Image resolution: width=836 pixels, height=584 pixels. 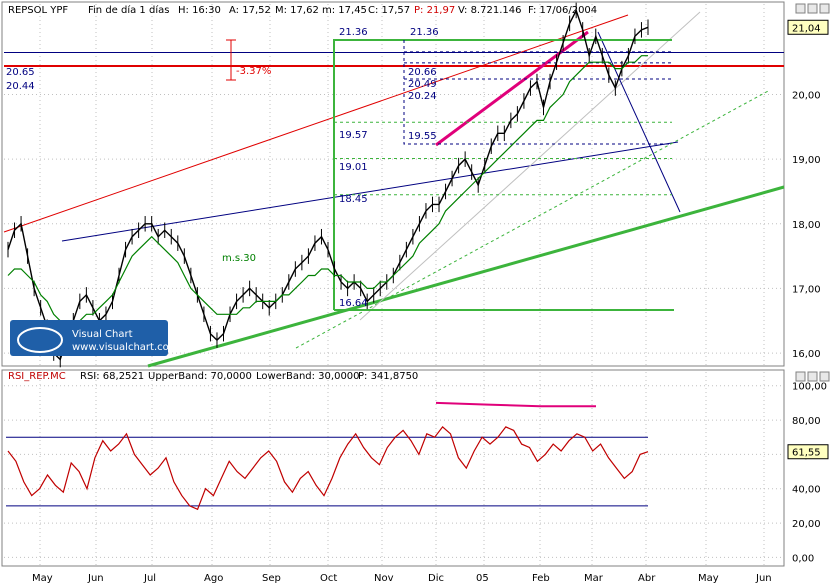 I want to click on visualchart-logo: Visual Chart www.visualchart.com, so click(x=94, y=338).